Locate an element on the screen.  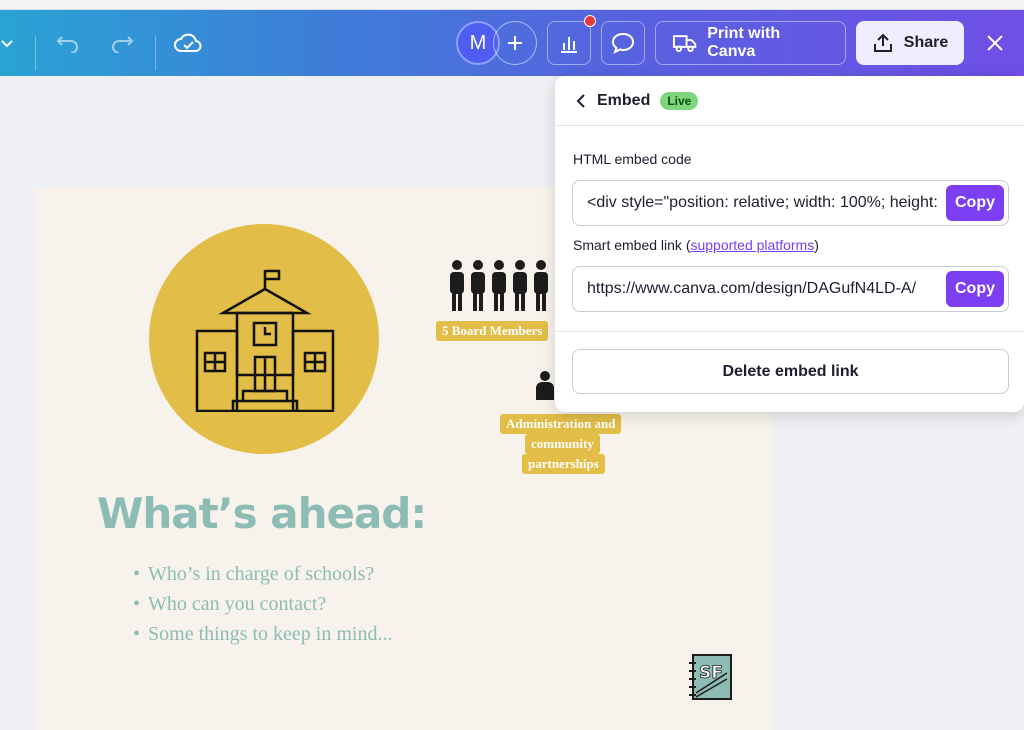
close-button is located at coordinates (995, 43).